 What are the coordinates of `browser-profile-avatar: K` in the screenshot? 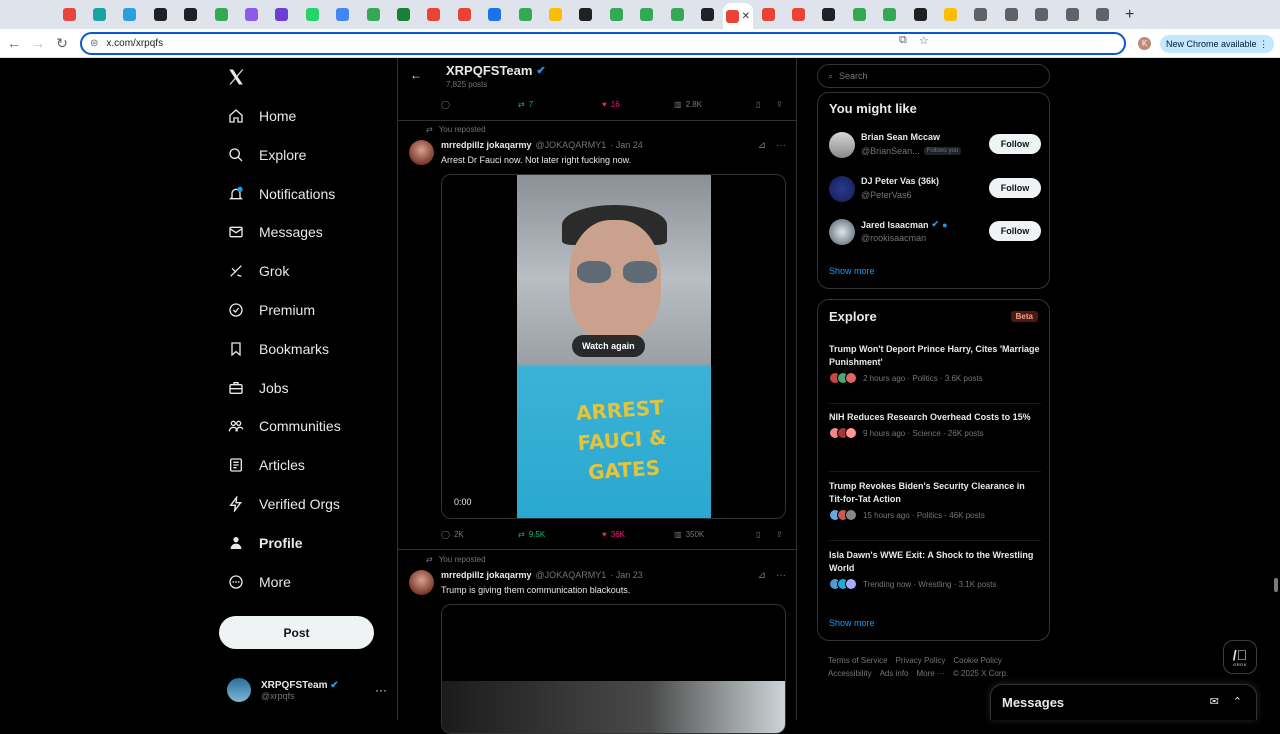 It's located at (1144, 43).